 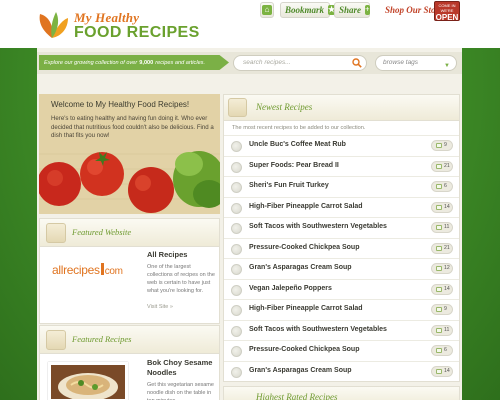 I want to click on bookmark-label: Bookmark, so click(x=305, y=10).